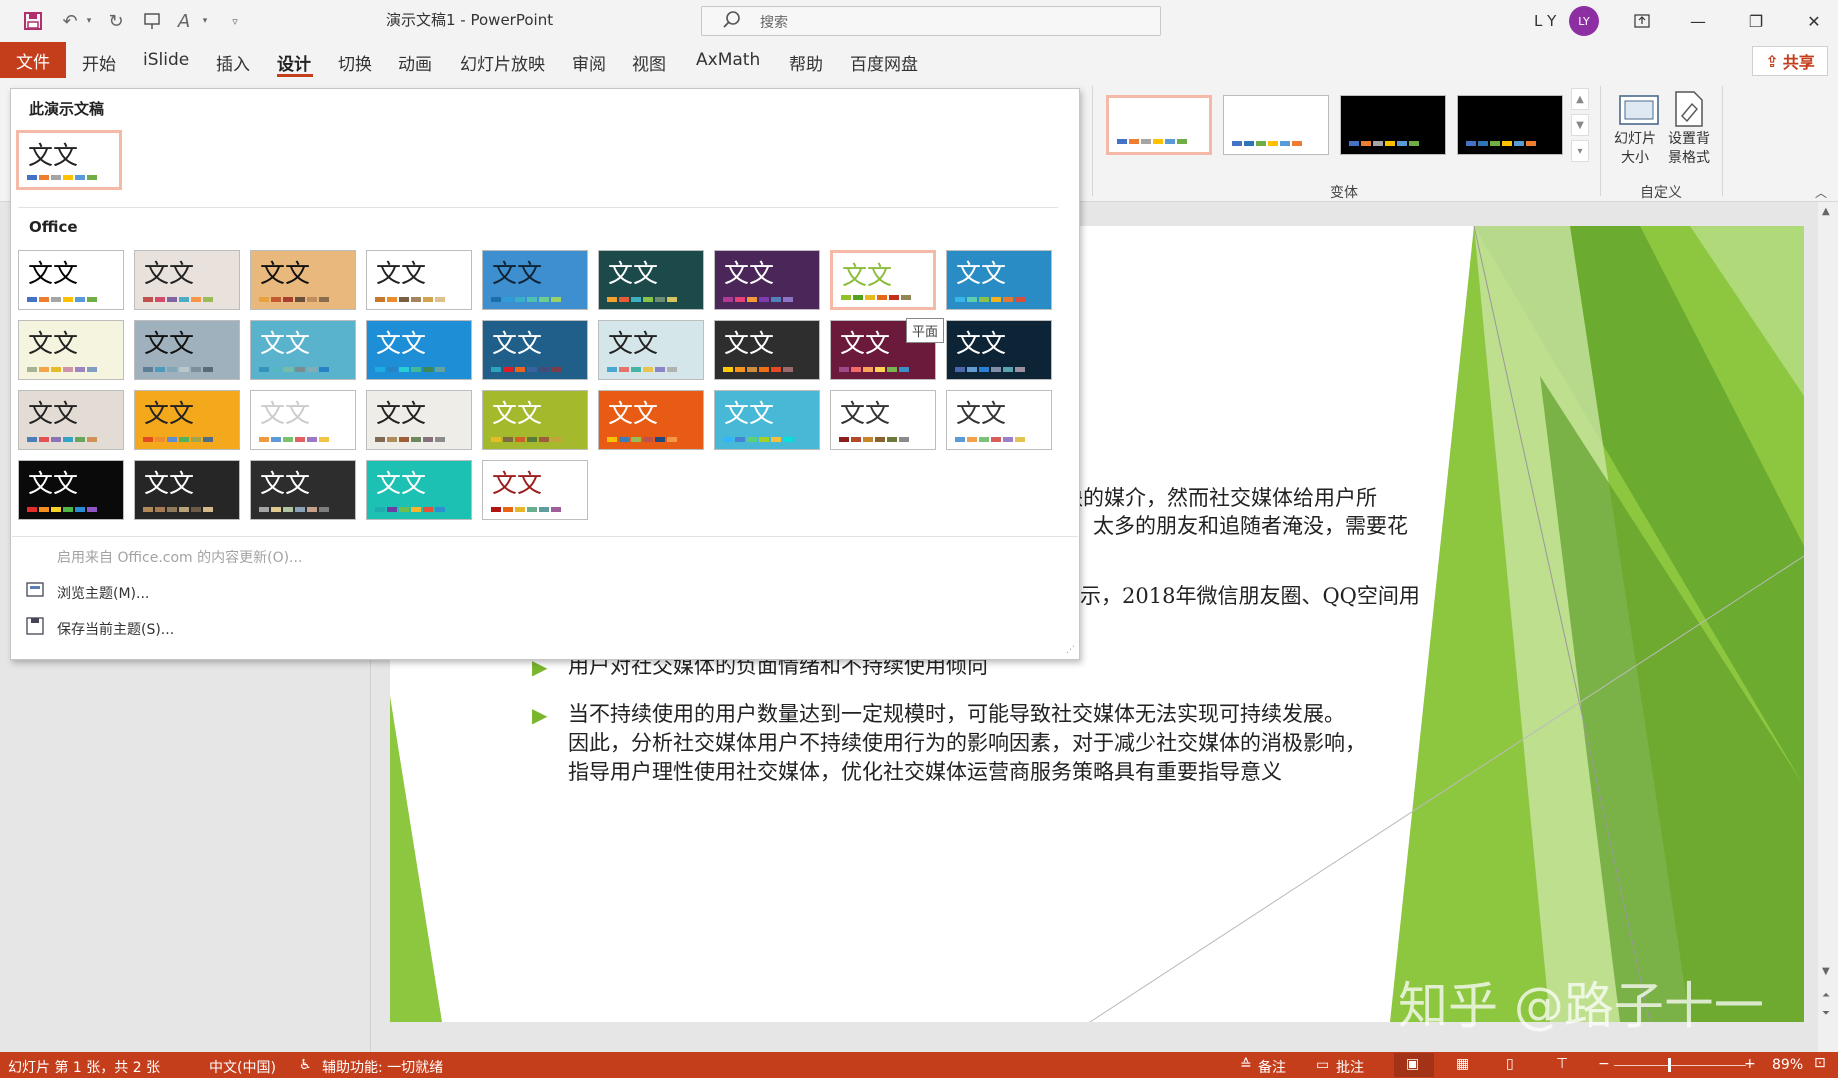  I want to click on zoom-in-icon: +, so click(1750, 1064).